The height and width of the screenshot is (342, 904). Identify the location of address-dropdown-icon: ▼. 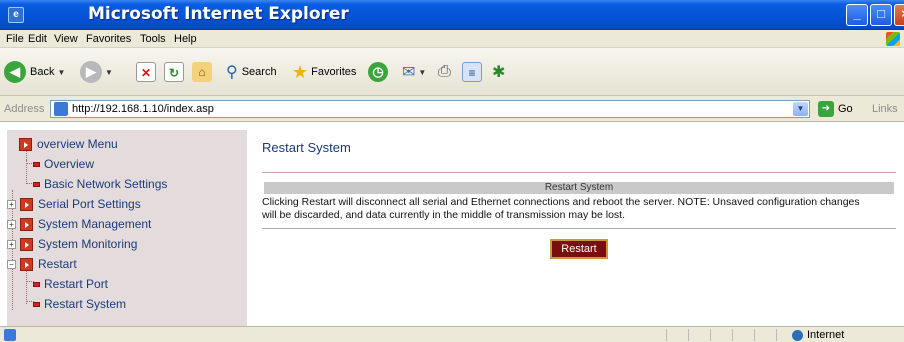
(800, 109).